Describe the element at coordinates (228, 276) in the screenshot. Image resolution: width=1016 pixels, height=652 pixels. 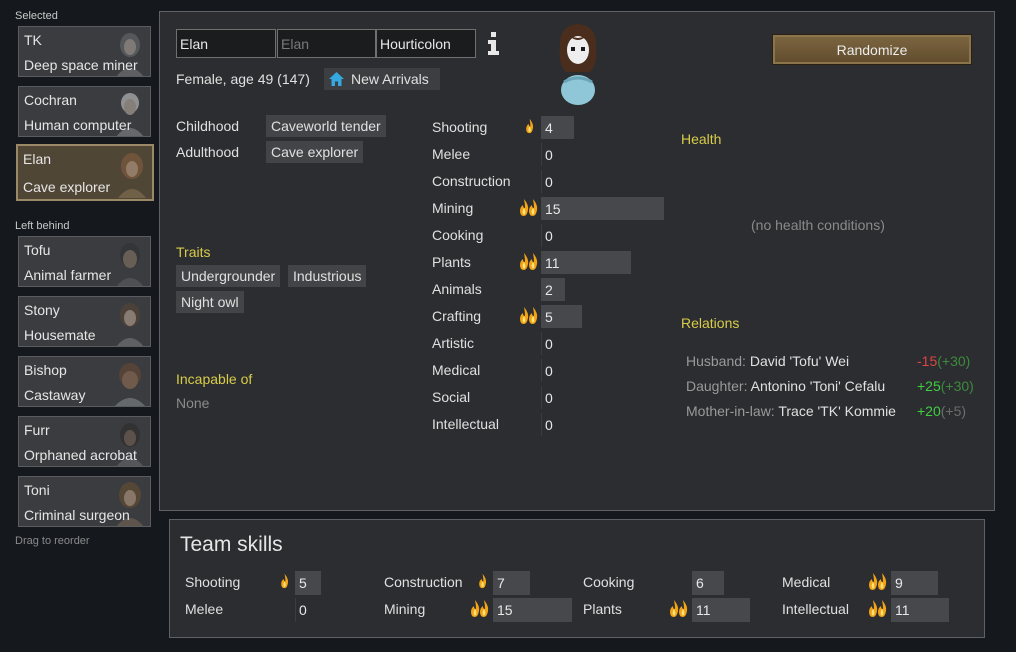
I see `trait-chip: Undergrounder` at that location.